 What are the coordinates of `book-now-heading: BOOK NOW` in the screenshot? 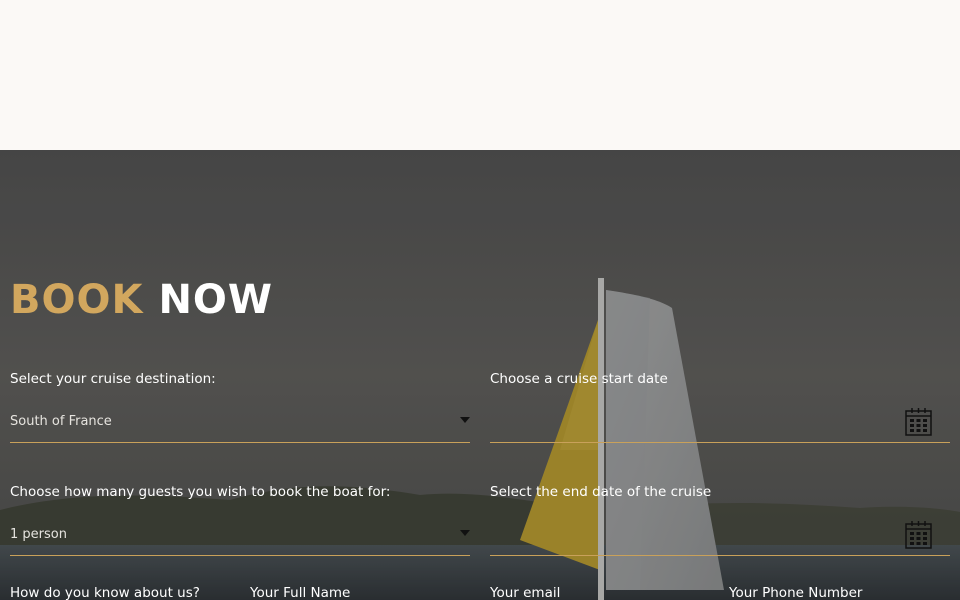 It's located at (141, 300).